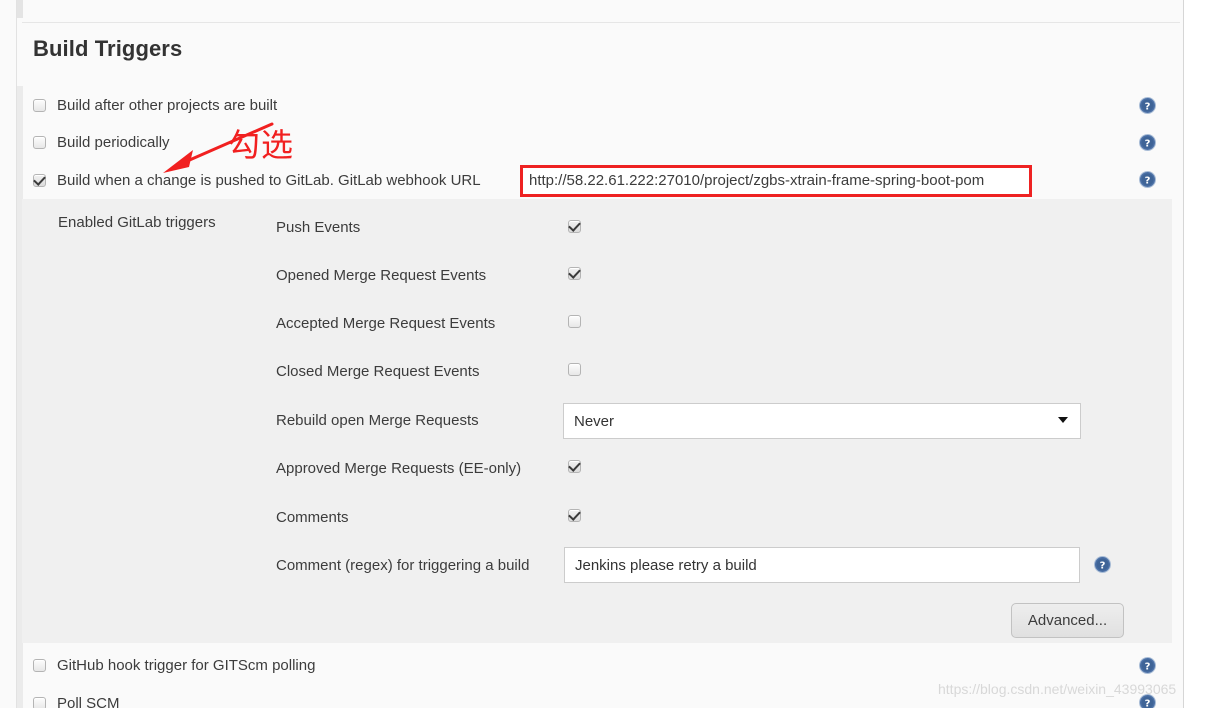 Image resolution: width=1219 pixels, height=708 pixels. What do you see at coordinates (574, 273) in the screenshot?
I see `checkbox-opened-merge-request-events` at bounding box center [574, 273].